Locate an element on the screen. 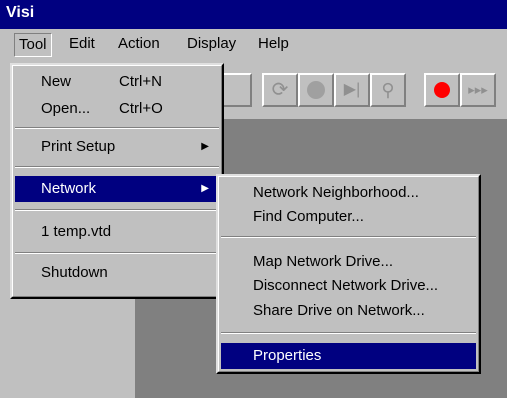 This screenshot has height=398, width=507. step-button: ▶| is located at coordinates (352, 90).